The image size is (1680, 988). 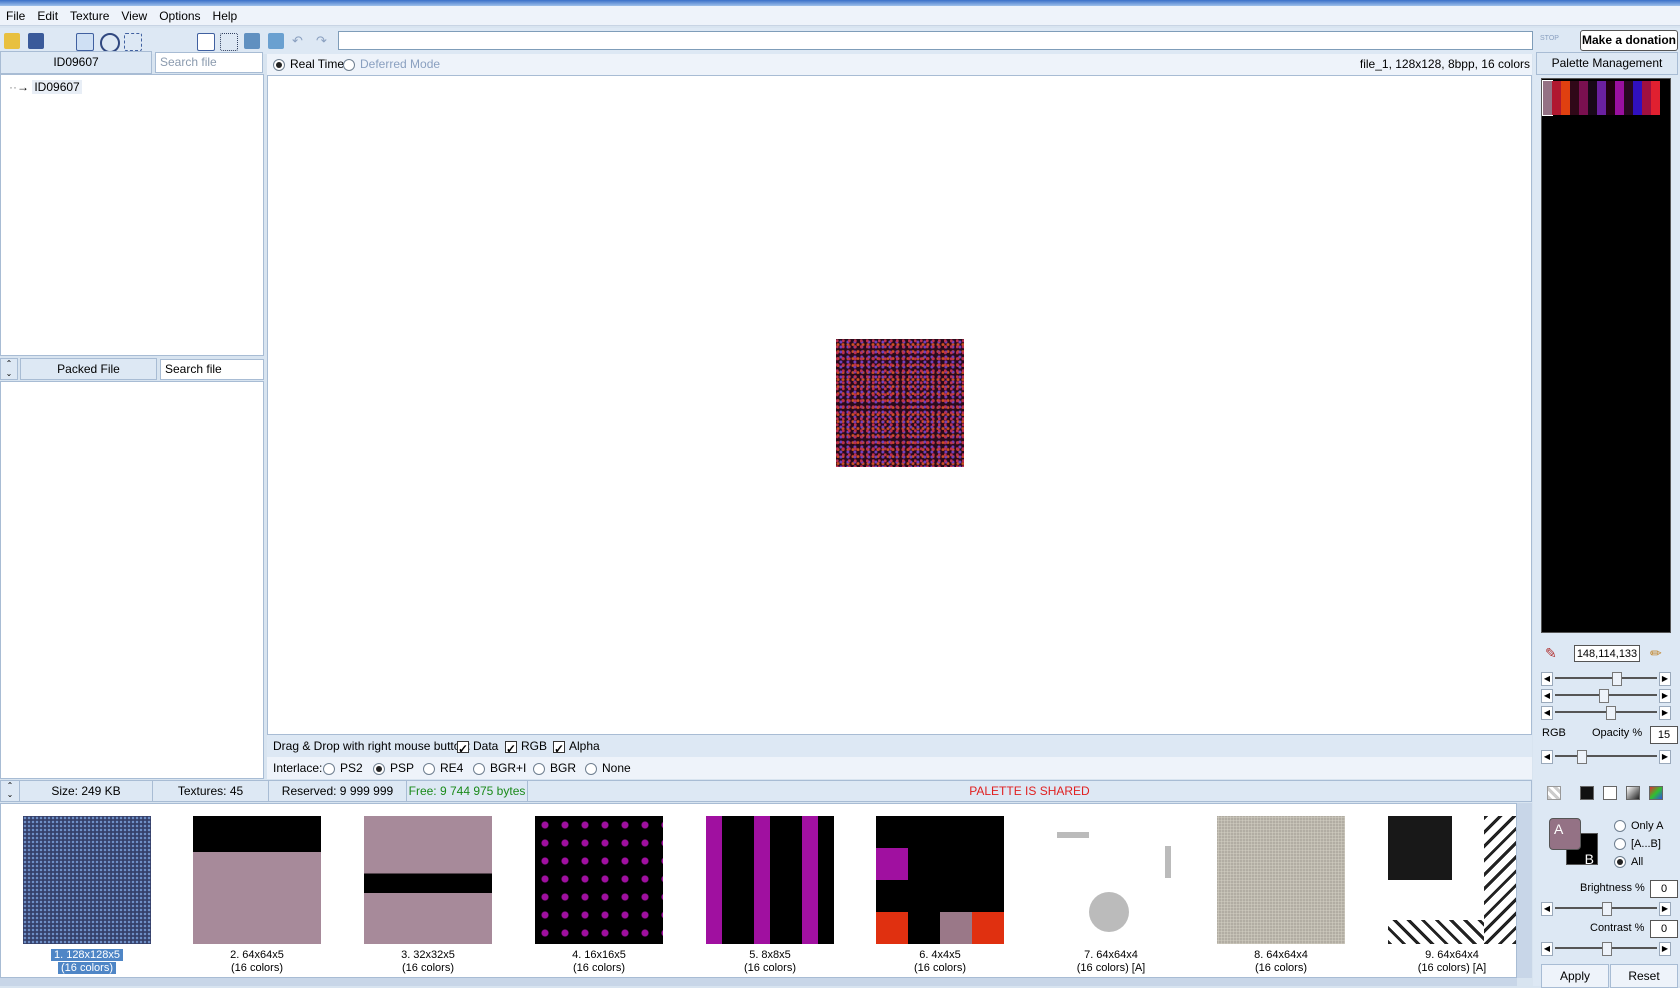 I want to click on red-slider: ◀ ▶, so click(x=1606, y=678).